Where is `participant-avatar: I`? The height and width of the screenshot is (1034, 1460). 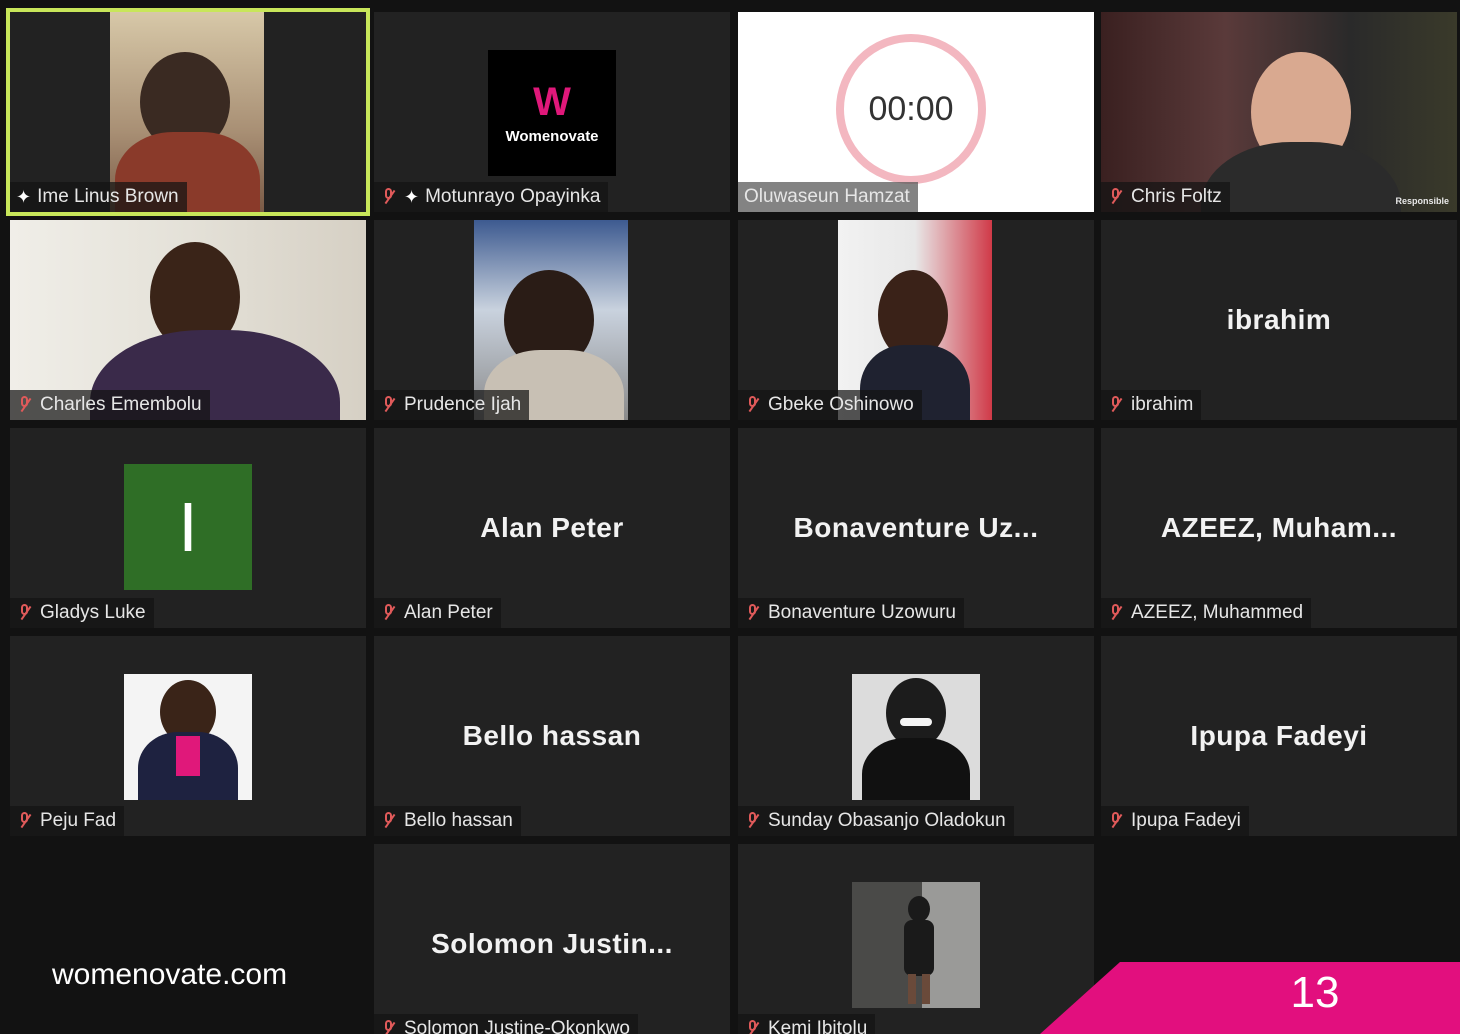
participant-avatar: I is located at coordinates (188, 527).